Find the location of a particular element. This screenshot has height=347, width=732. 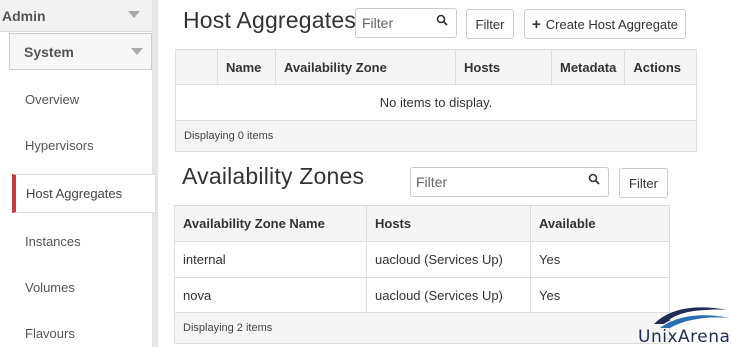

empty-message: No items to display. is located at coordinates (436, 102).